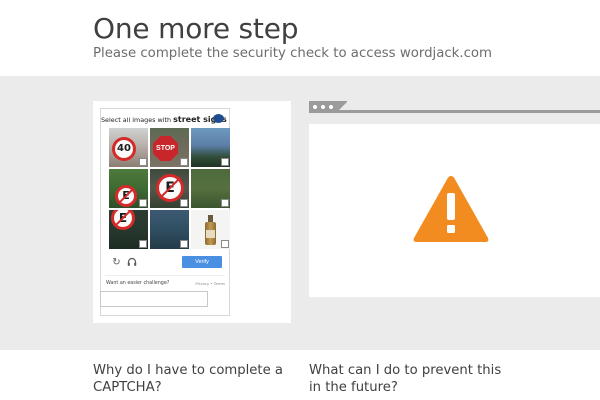 The image size is (600, 400). I want to click on captcha-tile-7: E, so click(128, 229).